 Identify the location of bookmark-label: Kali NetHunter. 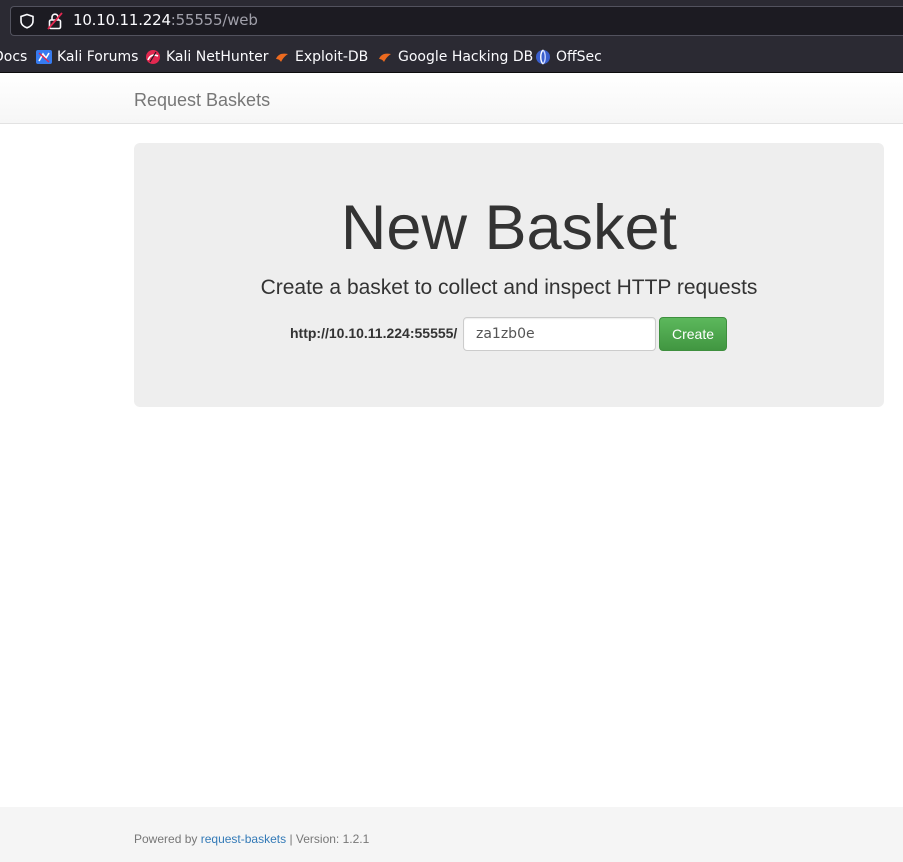
(217, 57).